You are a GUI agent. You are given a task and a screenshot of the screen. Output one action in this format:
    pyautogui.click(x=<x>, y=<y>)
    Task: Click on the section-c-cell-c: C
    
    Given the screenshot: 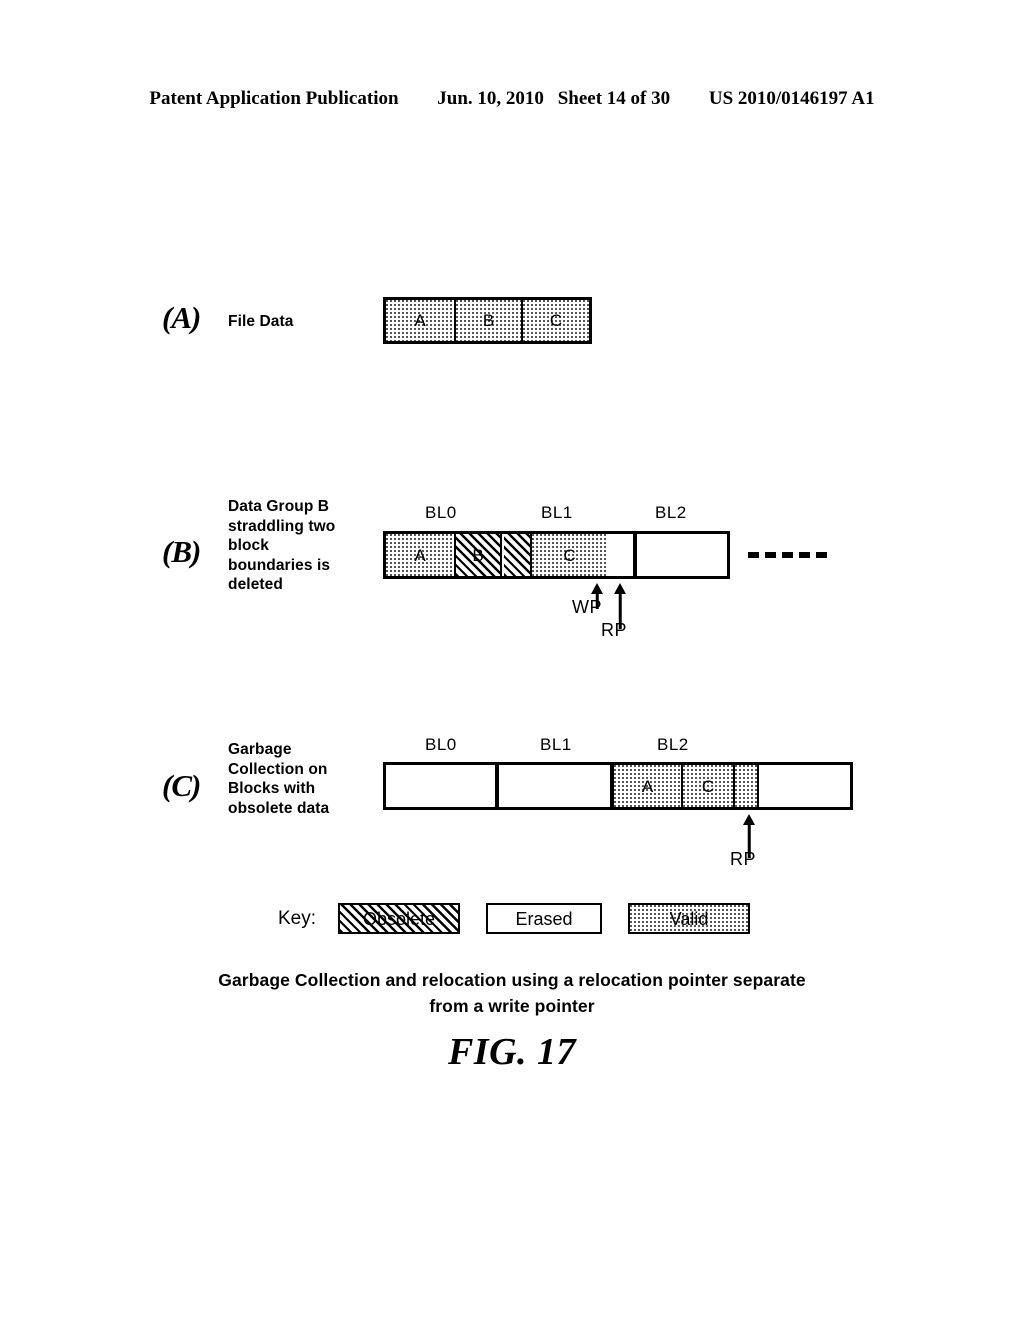 What is the action you would take?
    pyautogui.click(x=708, y=786)
    